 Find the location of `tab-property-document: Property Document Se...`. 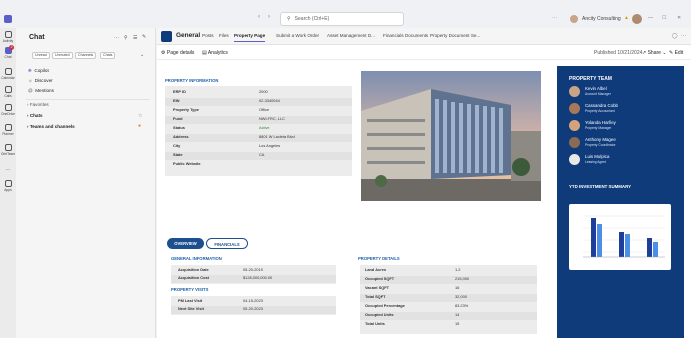

tab-property-document: Property Document Se... is located at coordinates (455, 35).